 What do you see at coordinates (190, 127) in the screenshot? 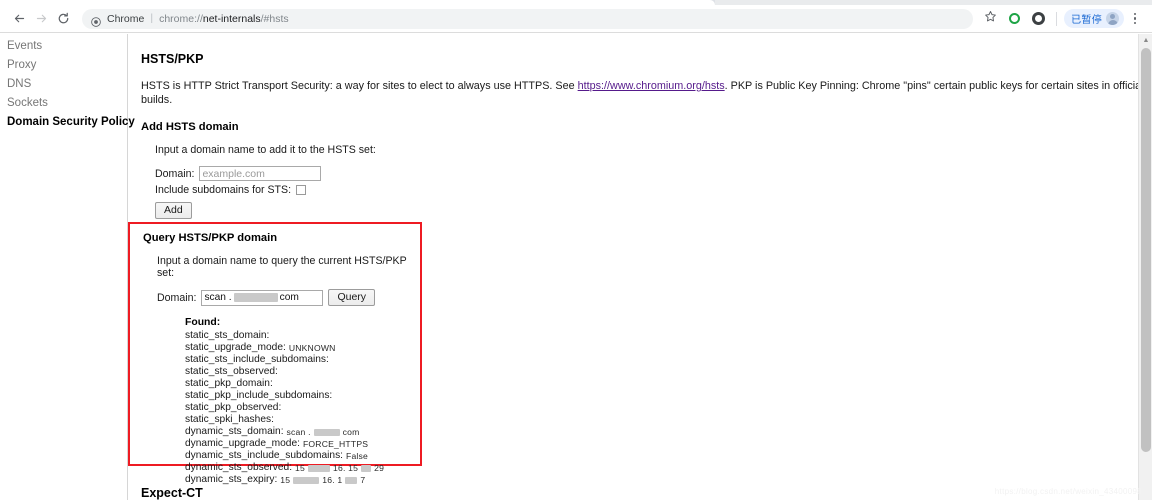
I see `add-hsts-domain-heading: Add HSTS domain` at bounding box center [190, 127].